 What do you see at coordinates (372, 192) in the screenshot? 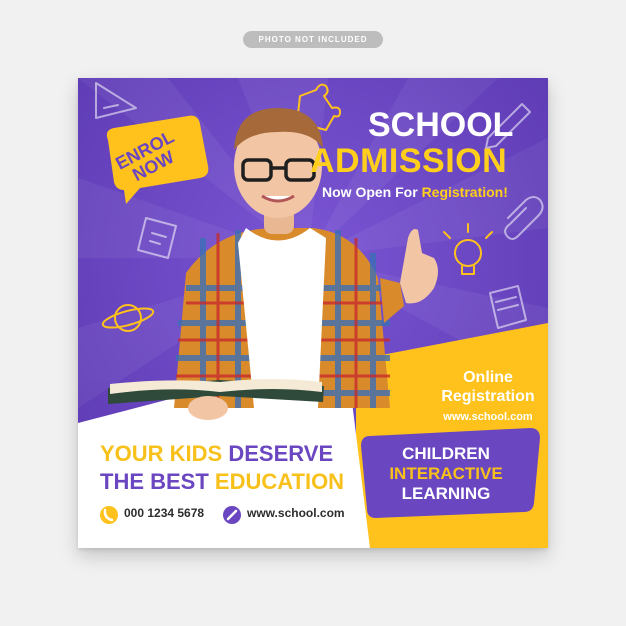
I see `subtitle-prefix: Now Open For` at bounding box center [372, 192].